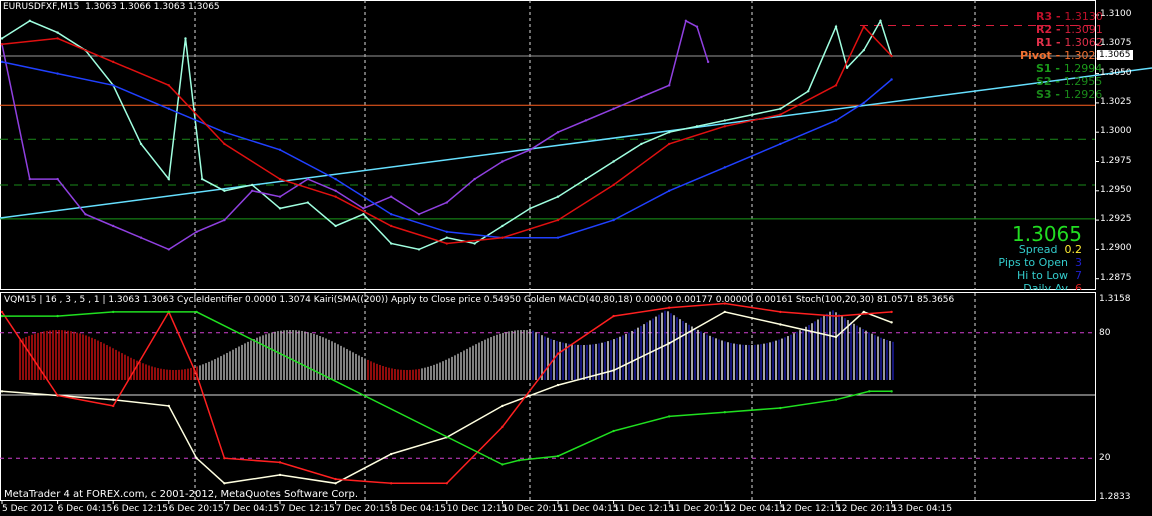  What do you see at coordinates (196, 509) in the screenshot?
I see `x-tick-label: 6 Dec 20:15` at bounding box center [196, 509].